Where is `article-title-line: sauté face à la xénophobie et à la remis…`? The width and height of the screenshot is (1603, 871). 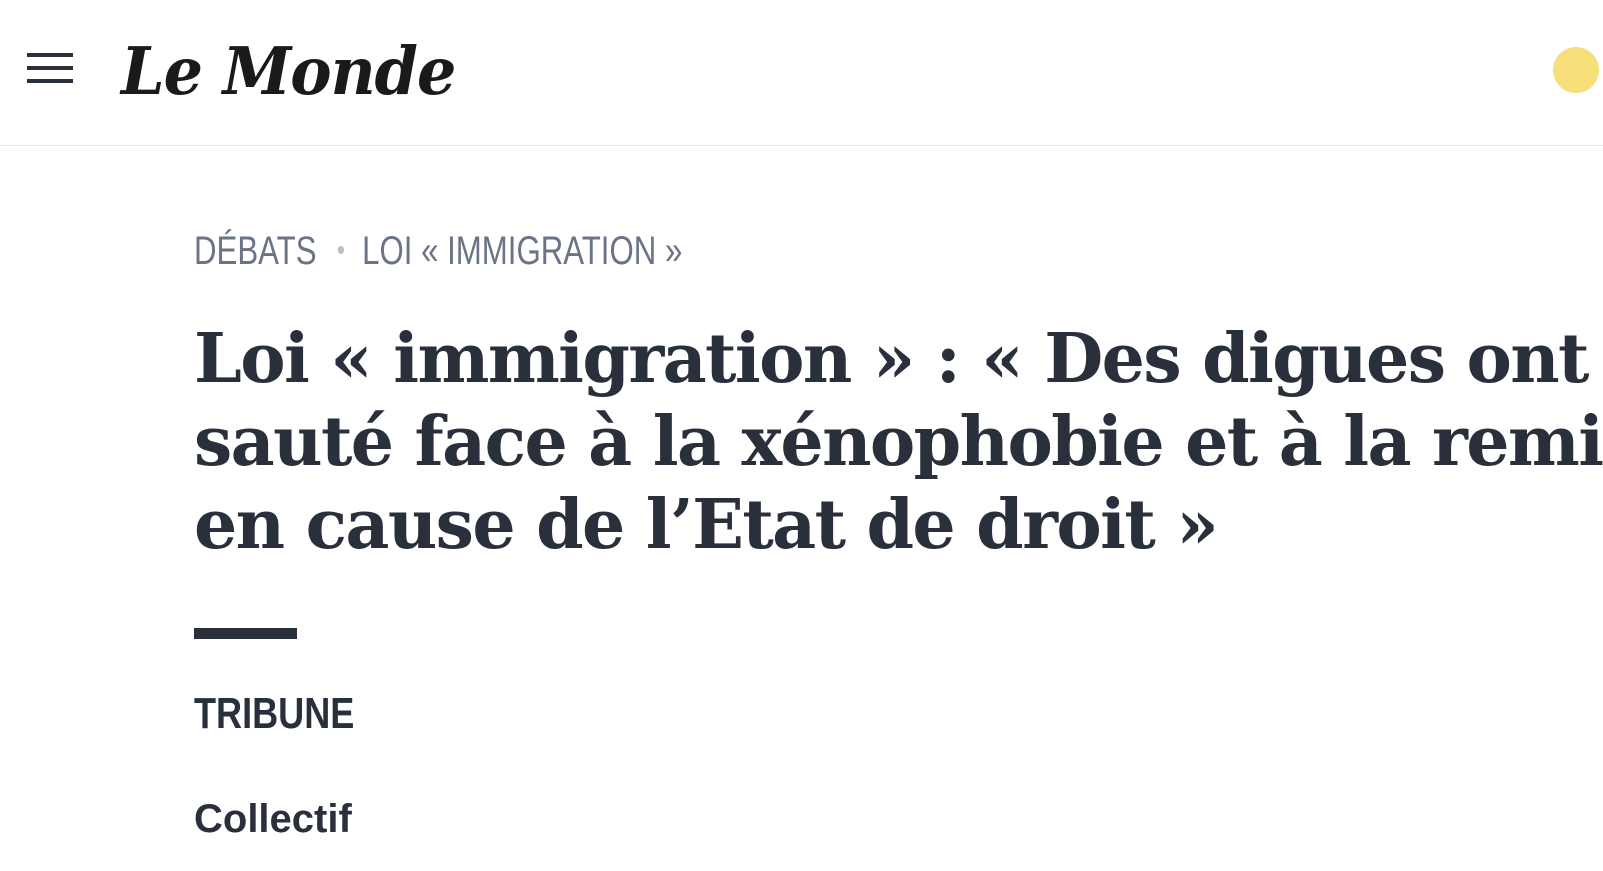 article-title-line: sauté face à la xénophobie et à la remis… is located at coordinates (898, 442).